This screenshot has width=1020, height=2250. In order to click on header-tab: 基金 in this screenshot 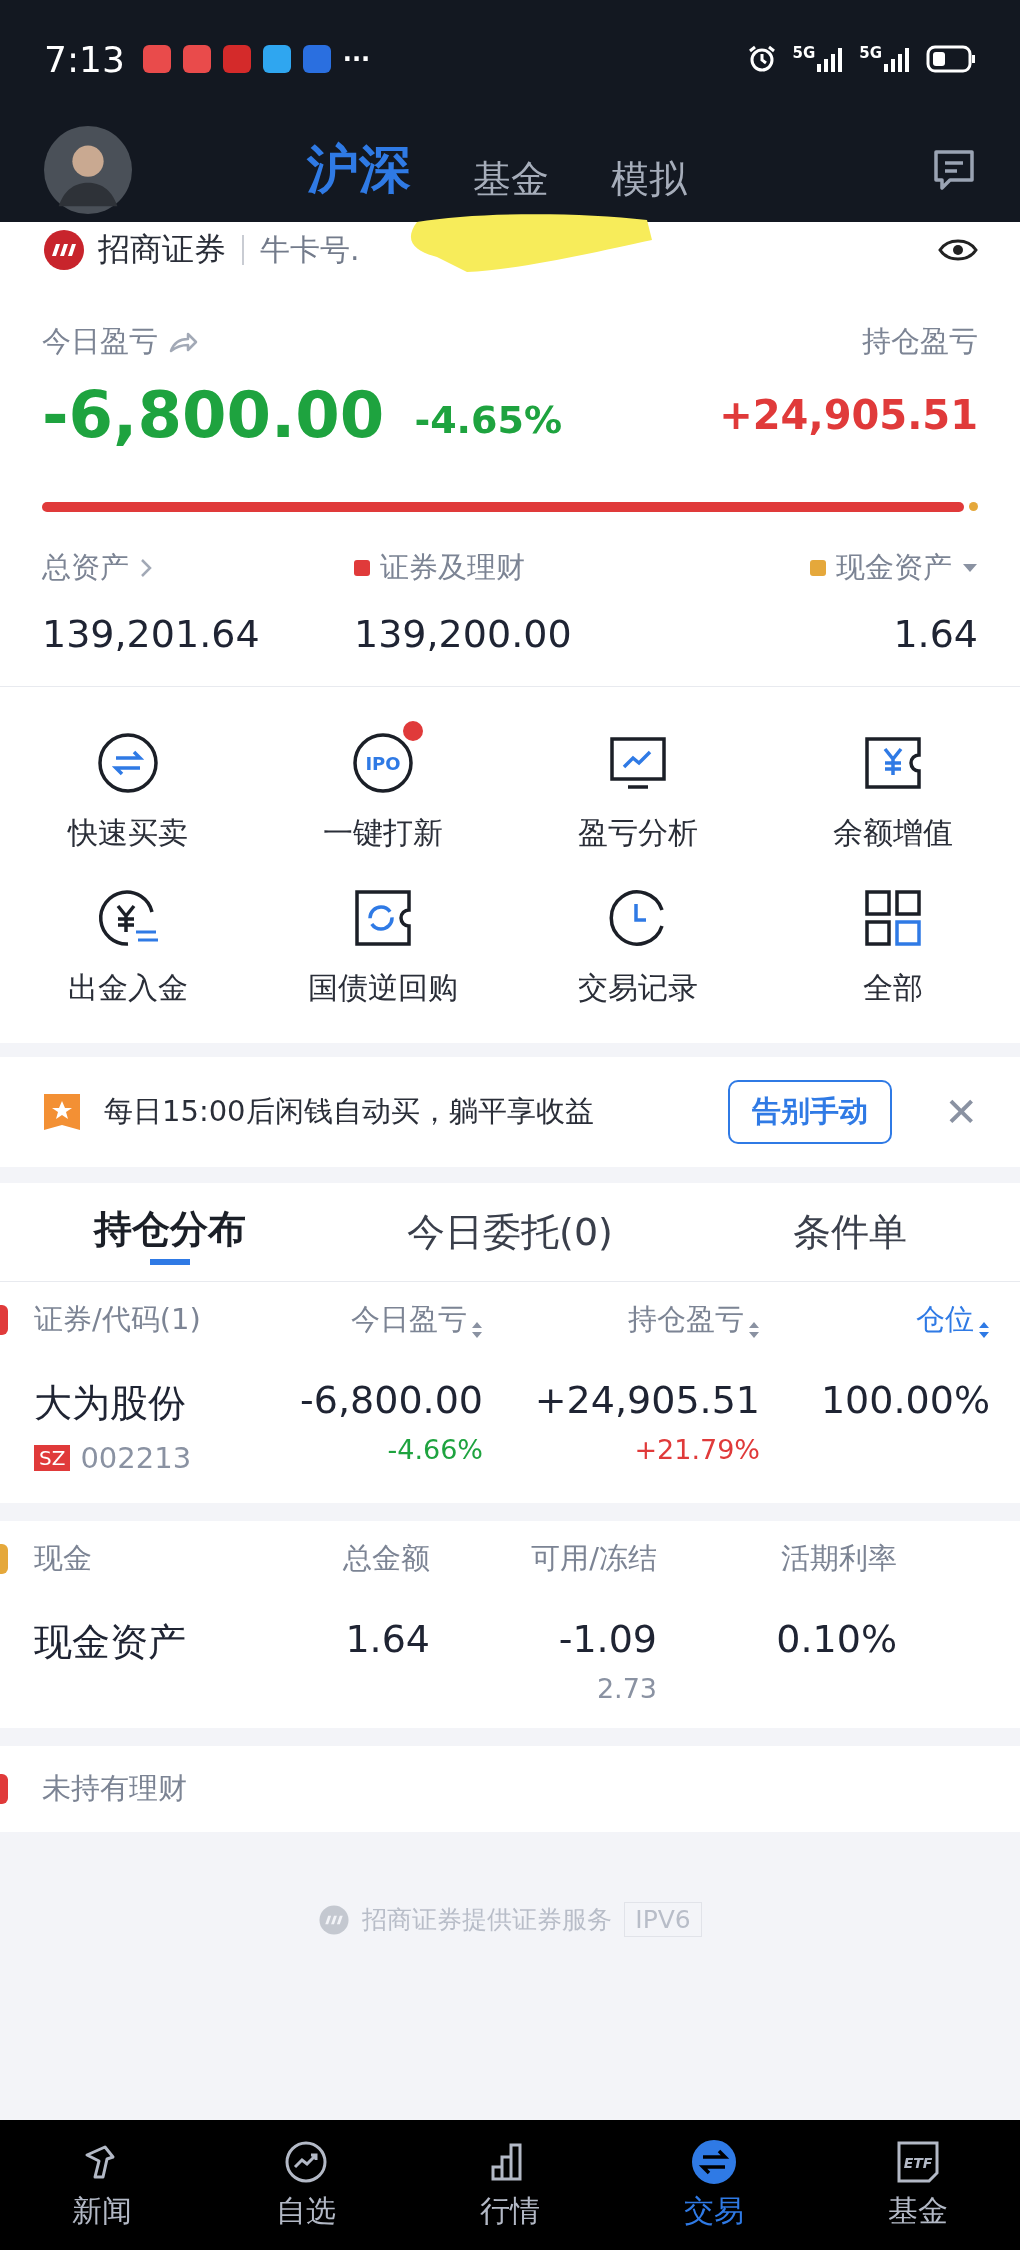, I will do `click(511, 179)`.